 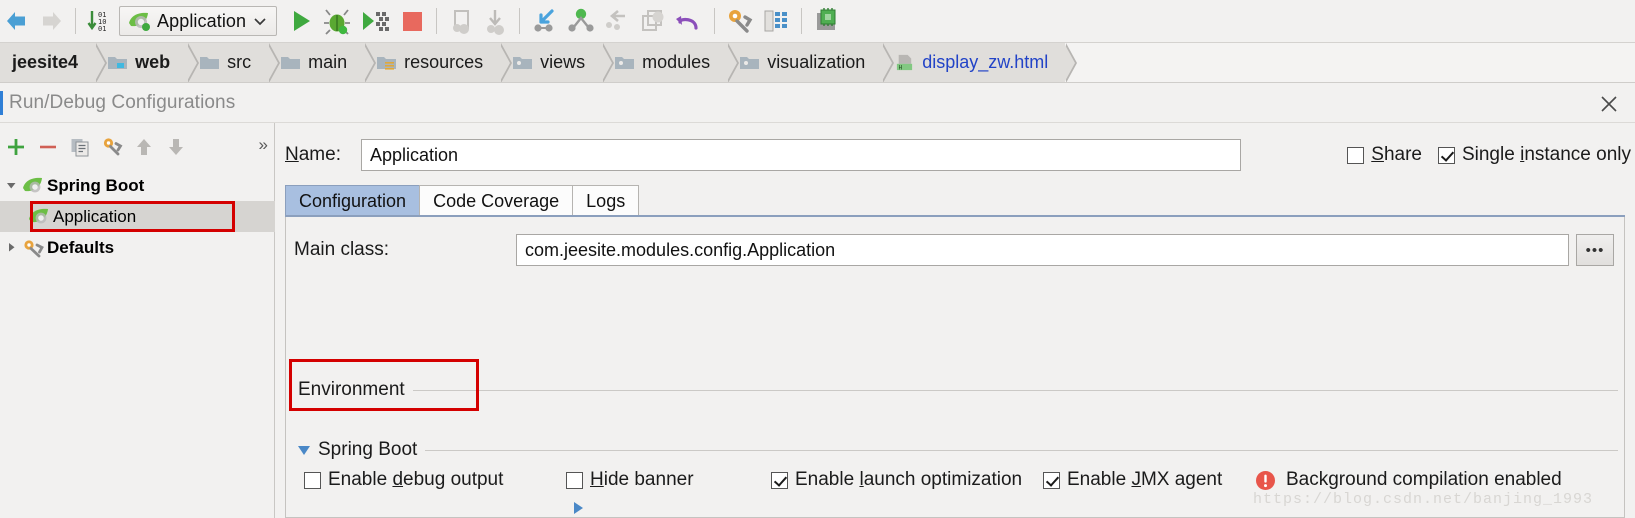 What do you see at coordinates (137, 320) in the screenshot?
I see `configurations-left-panel: » Spring Boot Application Defaults` at bounding box center [137, 320].